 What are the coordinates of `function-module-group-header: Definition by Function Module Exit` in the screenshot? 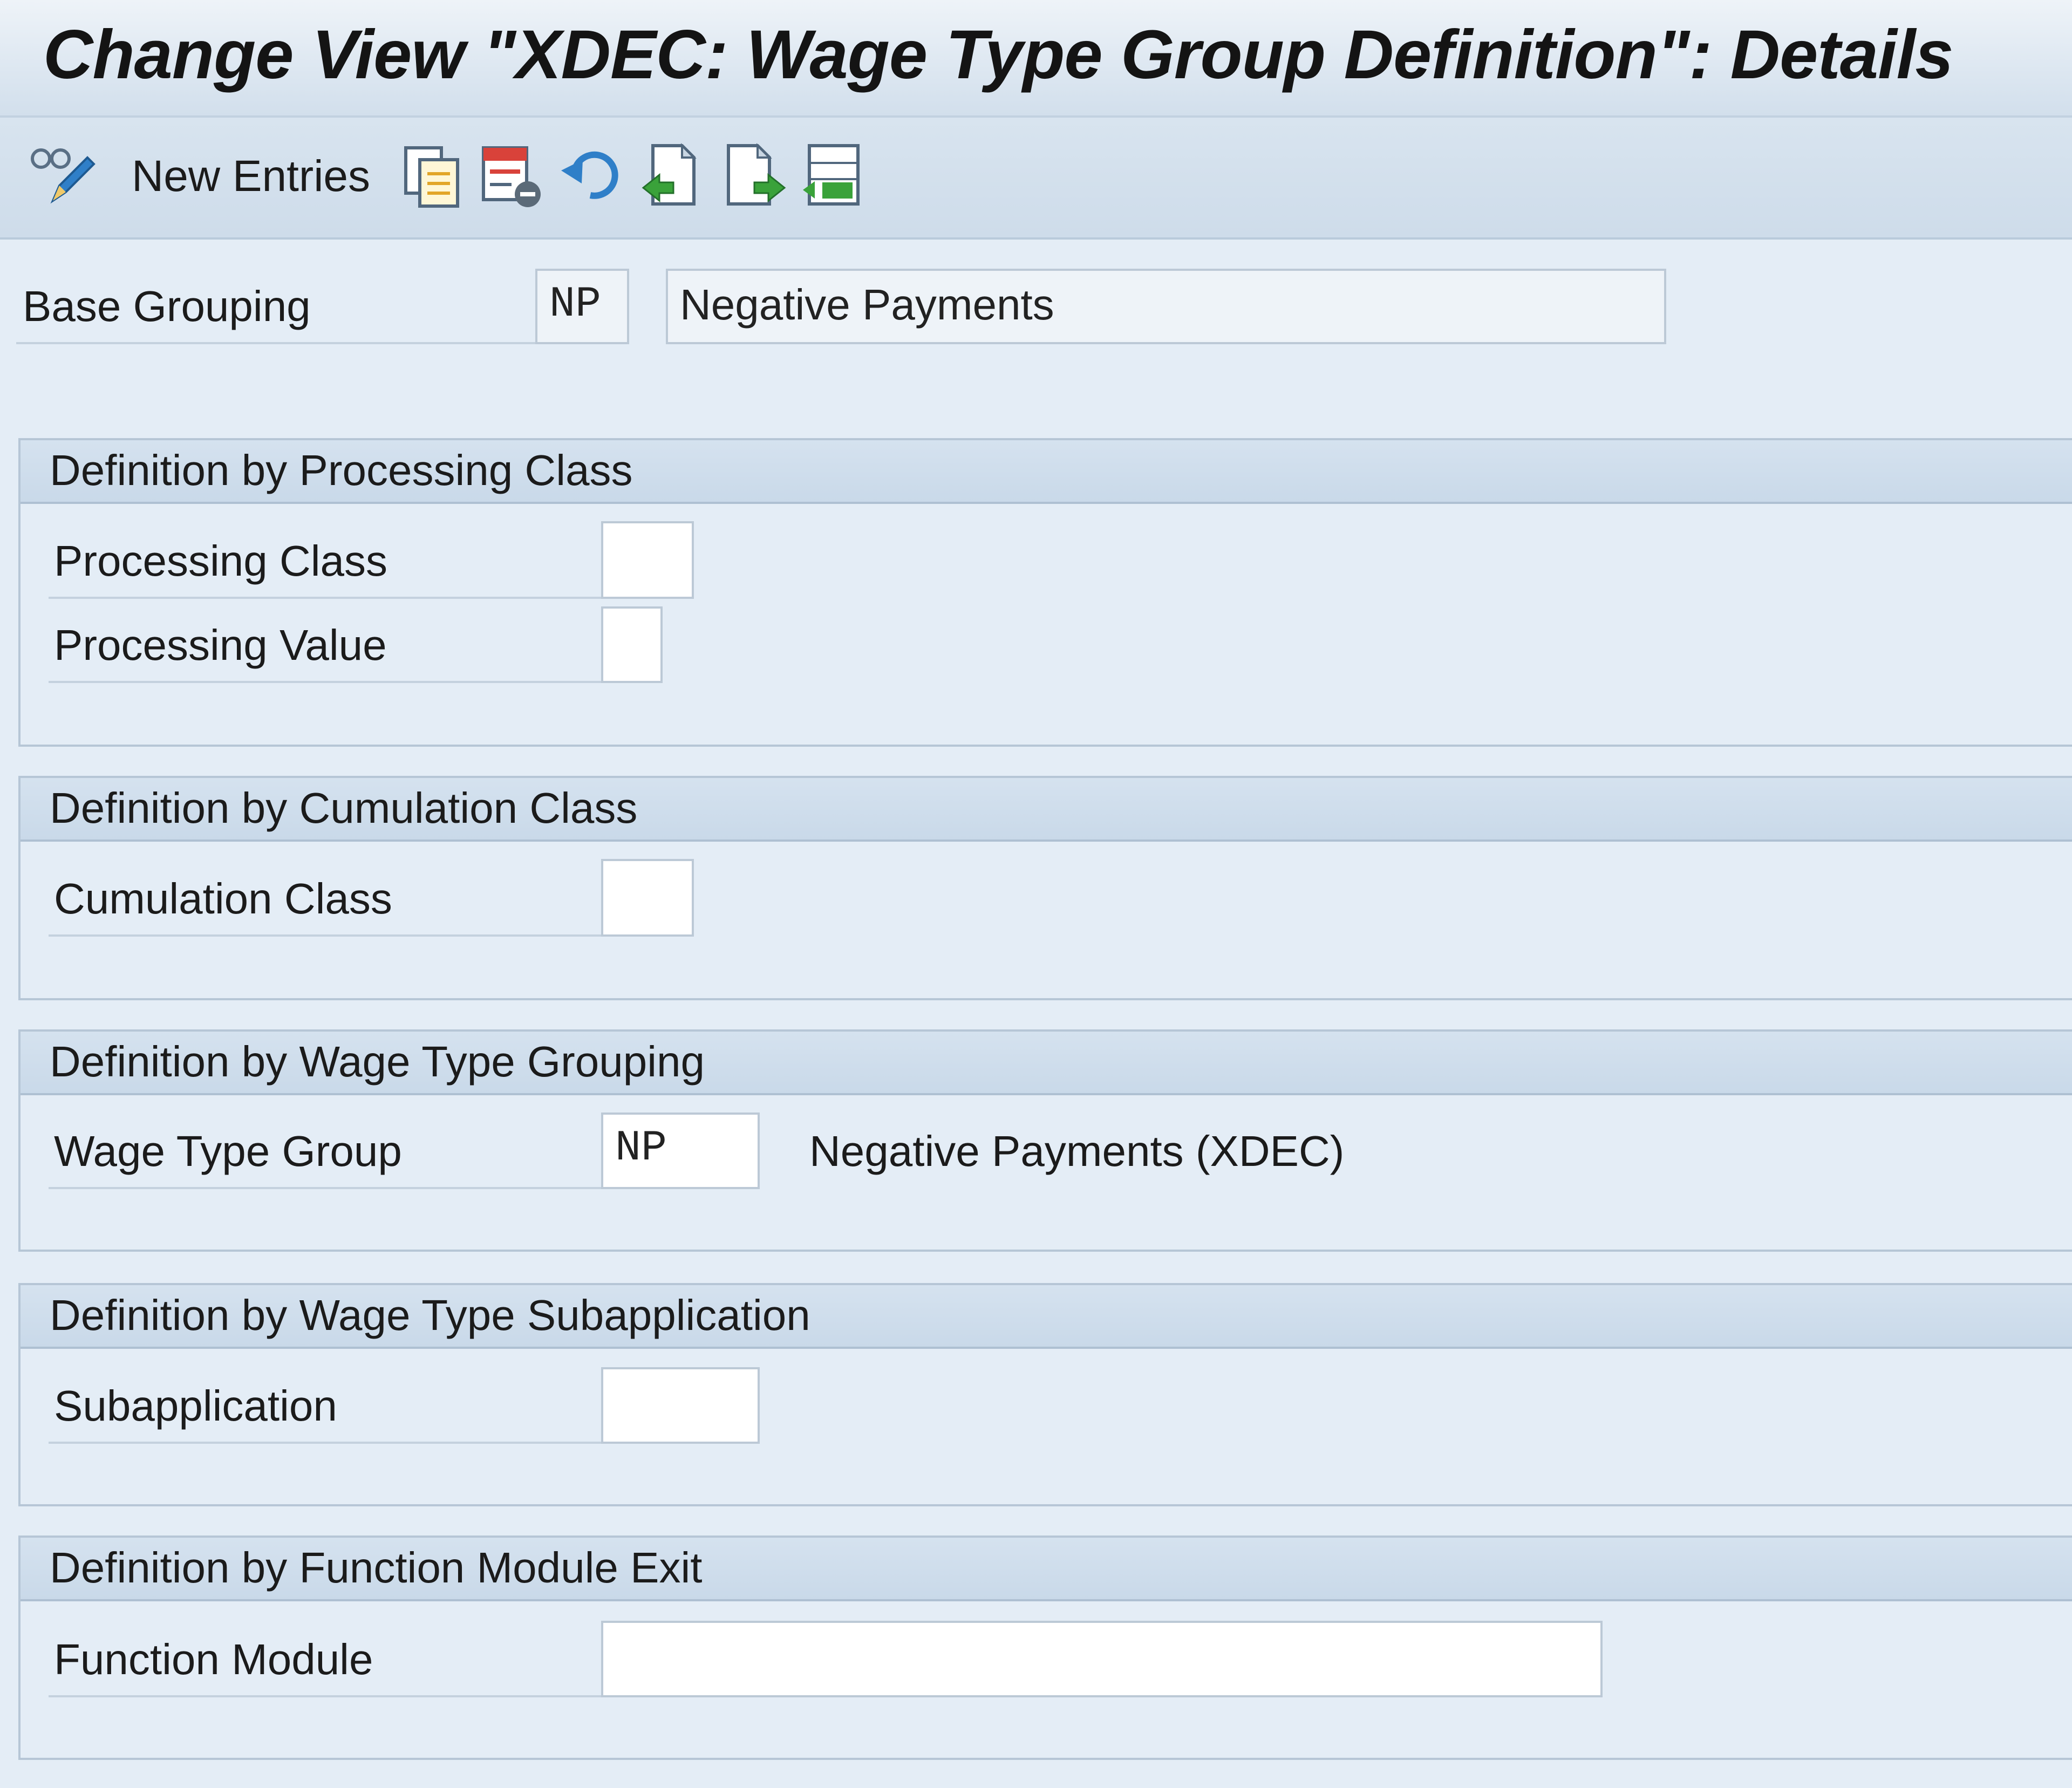 It's located at (1046, 1569).